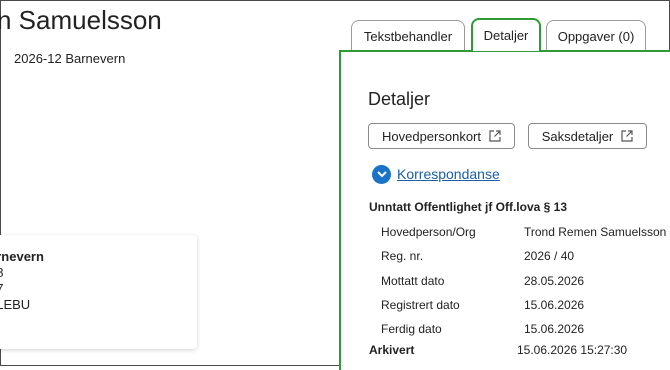 The height and width of the screenshot is (370, 670). I want to click on tab-detaljer: Detaljer, so click(506, 34).